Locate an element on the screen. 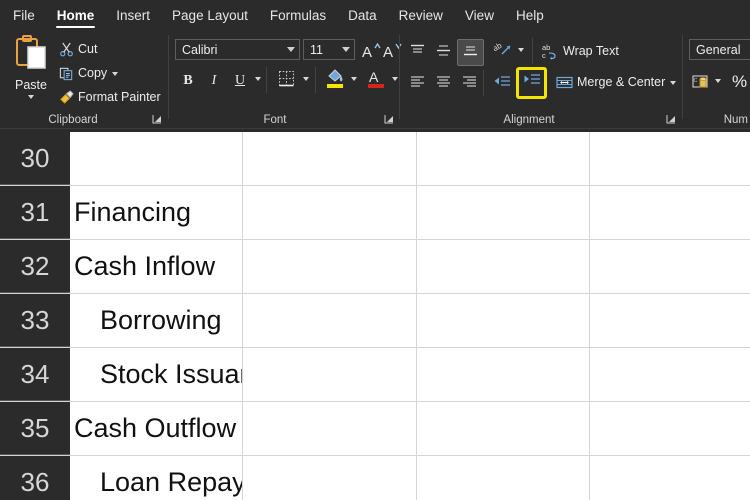 This screenshot has width=750, height=500. cell-a33: Borrowing is located at coordinates (156, 320).